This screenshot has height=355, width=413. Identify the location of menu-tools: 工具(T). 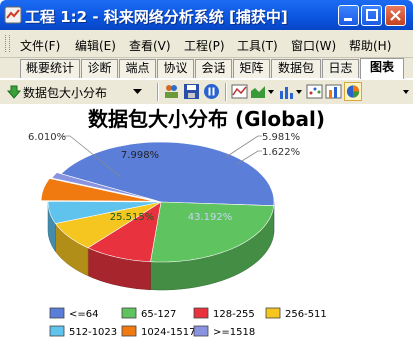
(257, 45).